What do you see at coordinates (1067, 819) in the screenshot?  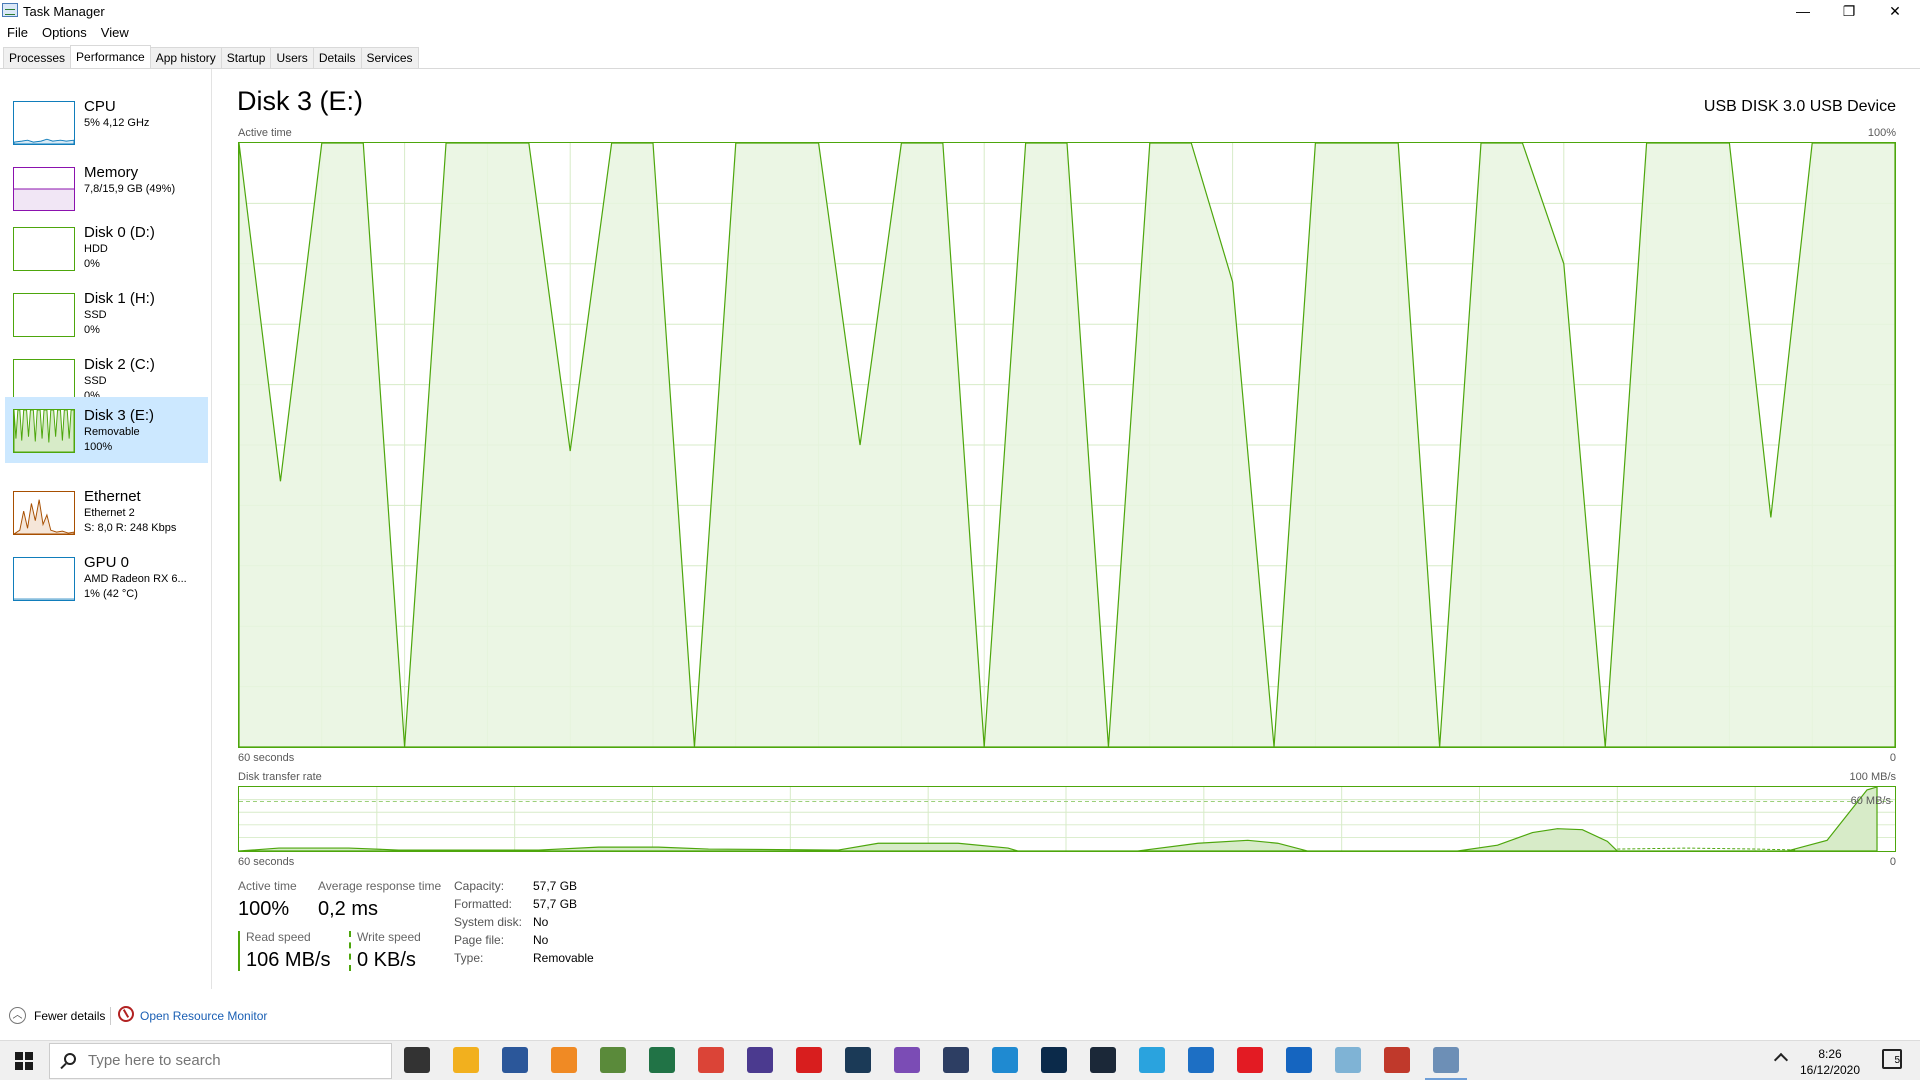 I see `transfer-rate-chart` at bounding box center [1067, 819].